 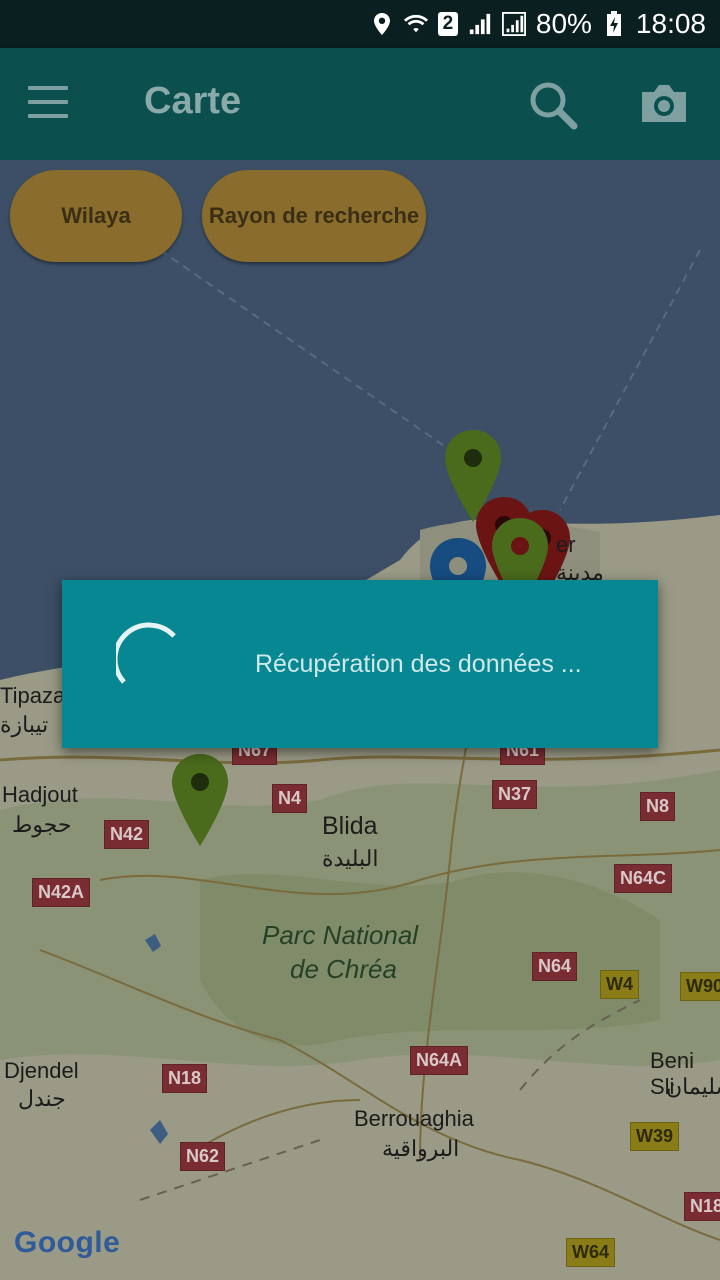 What do you see at coordinates (42, 824) in the screenshot?
I see `place-label: حجوط` at bounding box center [42, 824].